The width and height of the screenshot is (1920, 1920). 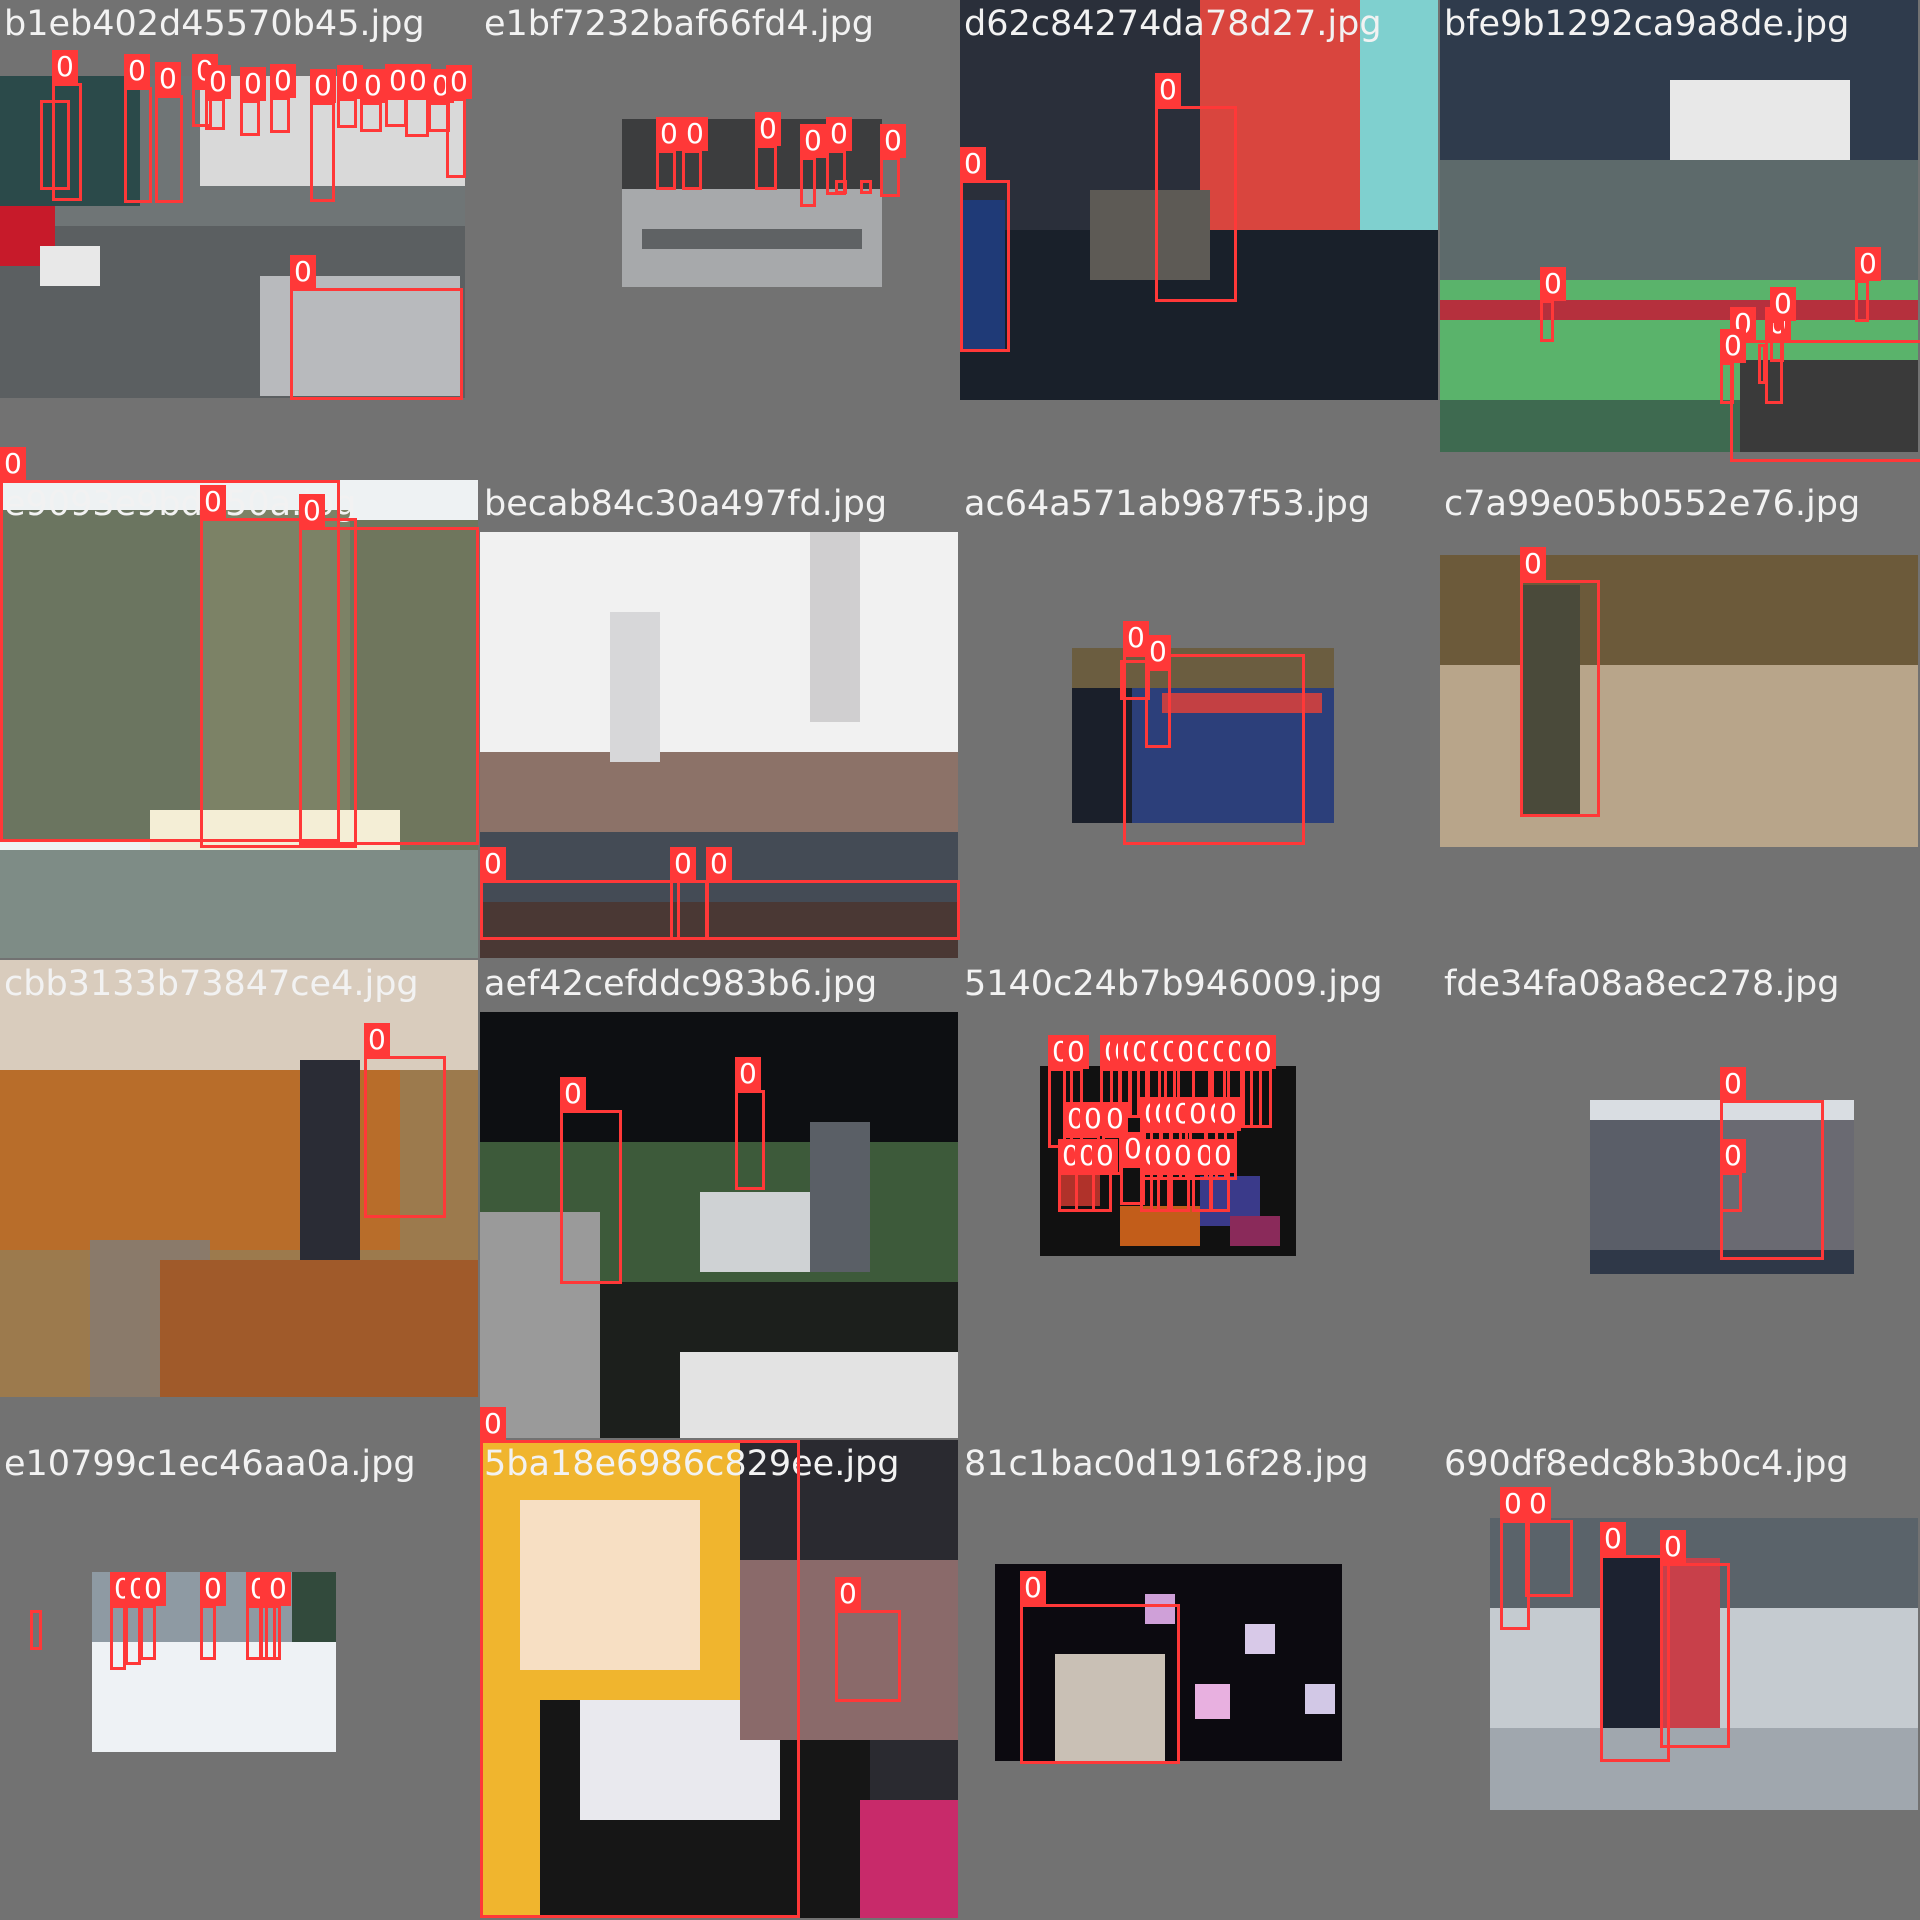 What do you see at coordinates (239, 239) in the screenshot?
I see `mosaic-tile: b1eb402d45570b45.jpg000000000000000` at bounding box center [239, 239].